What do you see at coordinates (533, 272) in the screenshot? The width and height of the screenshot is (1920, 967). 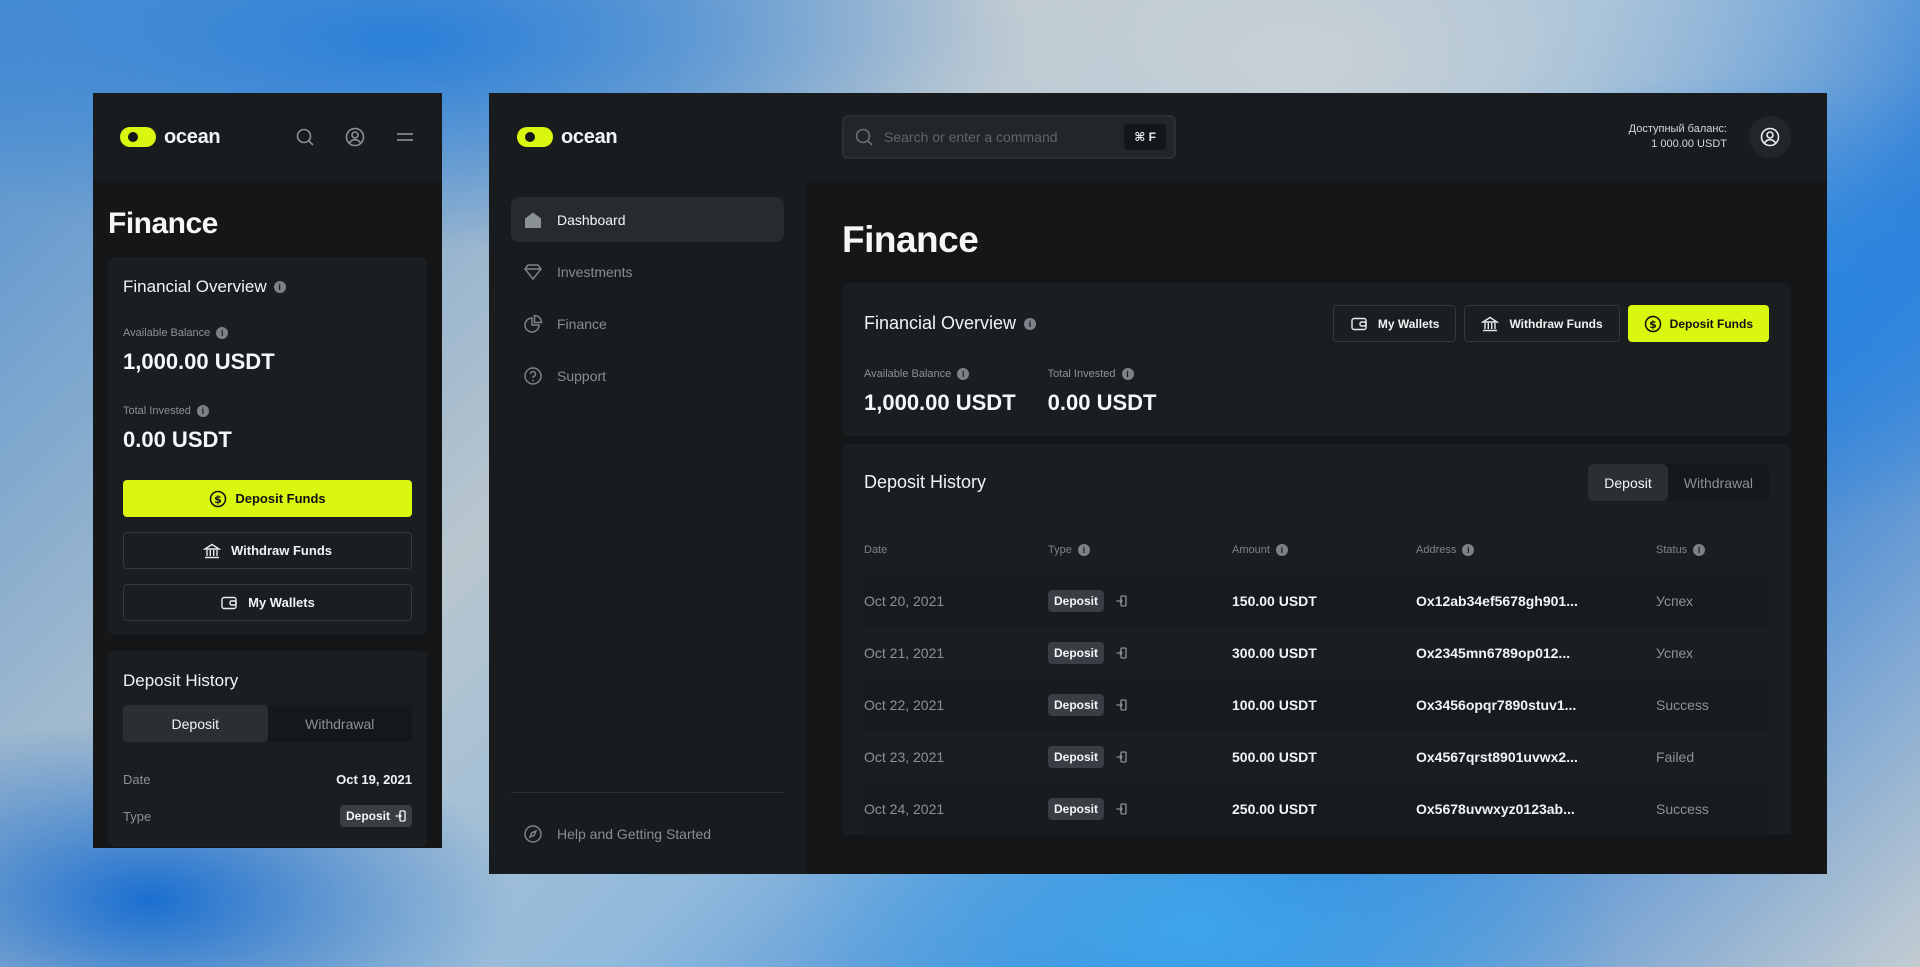 I see `diamond-icon` at bounding box center [533, 272].